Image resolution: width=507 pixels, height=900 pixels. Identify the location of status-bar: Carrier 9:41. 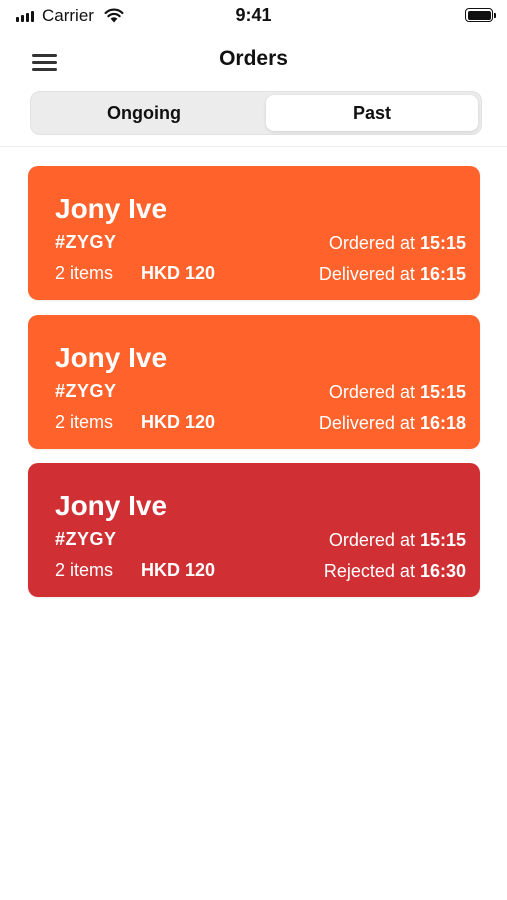
(253, 16).